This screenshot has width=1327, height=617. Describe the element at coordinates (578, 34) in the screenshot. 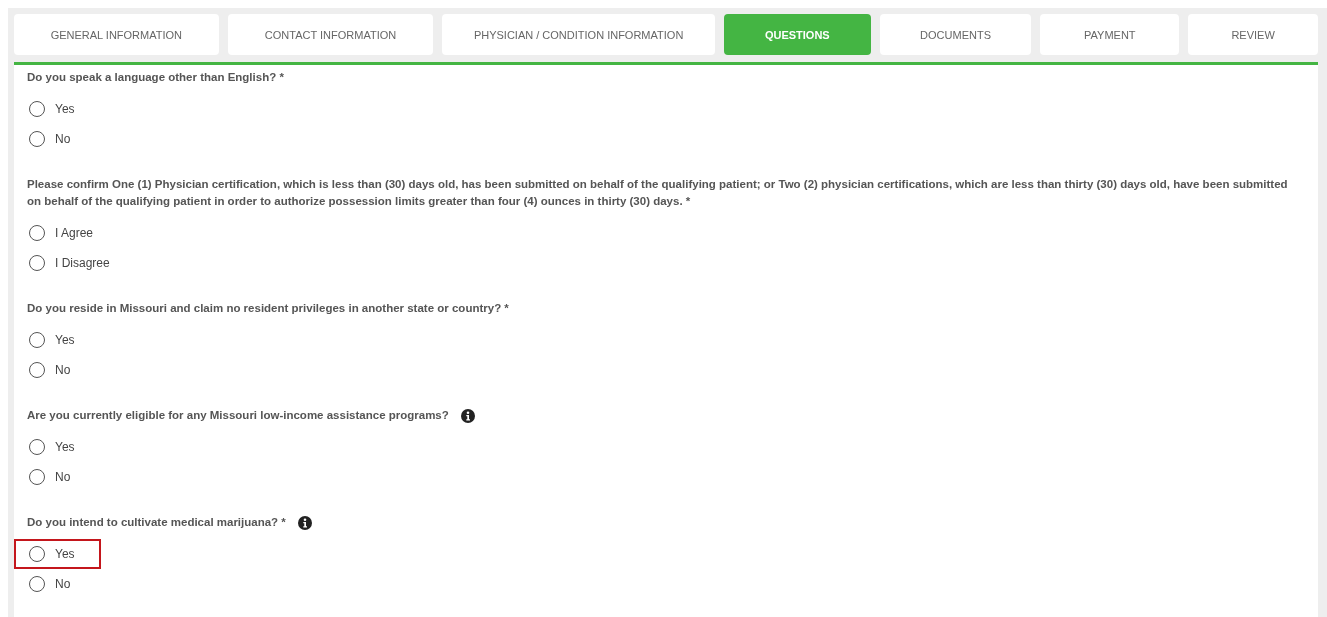

I see `wizard-tab: PHYSICIAN / CONDITION INFORMATION` at that location.